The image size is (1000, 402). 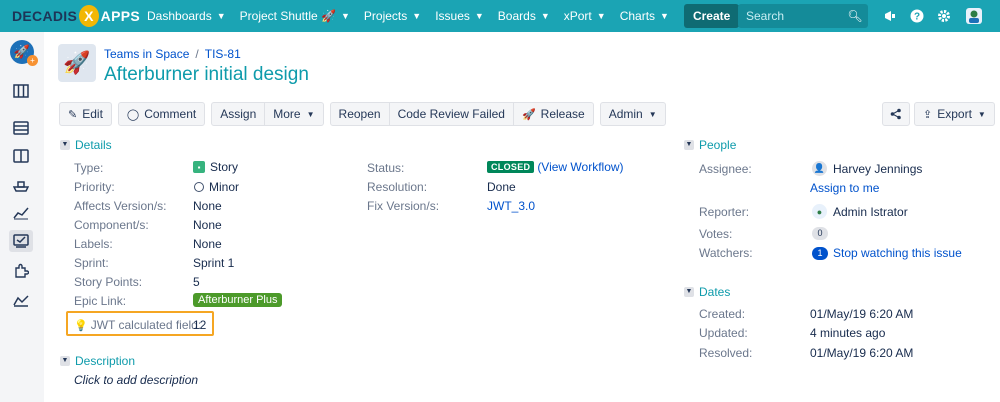 I want to click on board-icon, so click(x=21, y=91).